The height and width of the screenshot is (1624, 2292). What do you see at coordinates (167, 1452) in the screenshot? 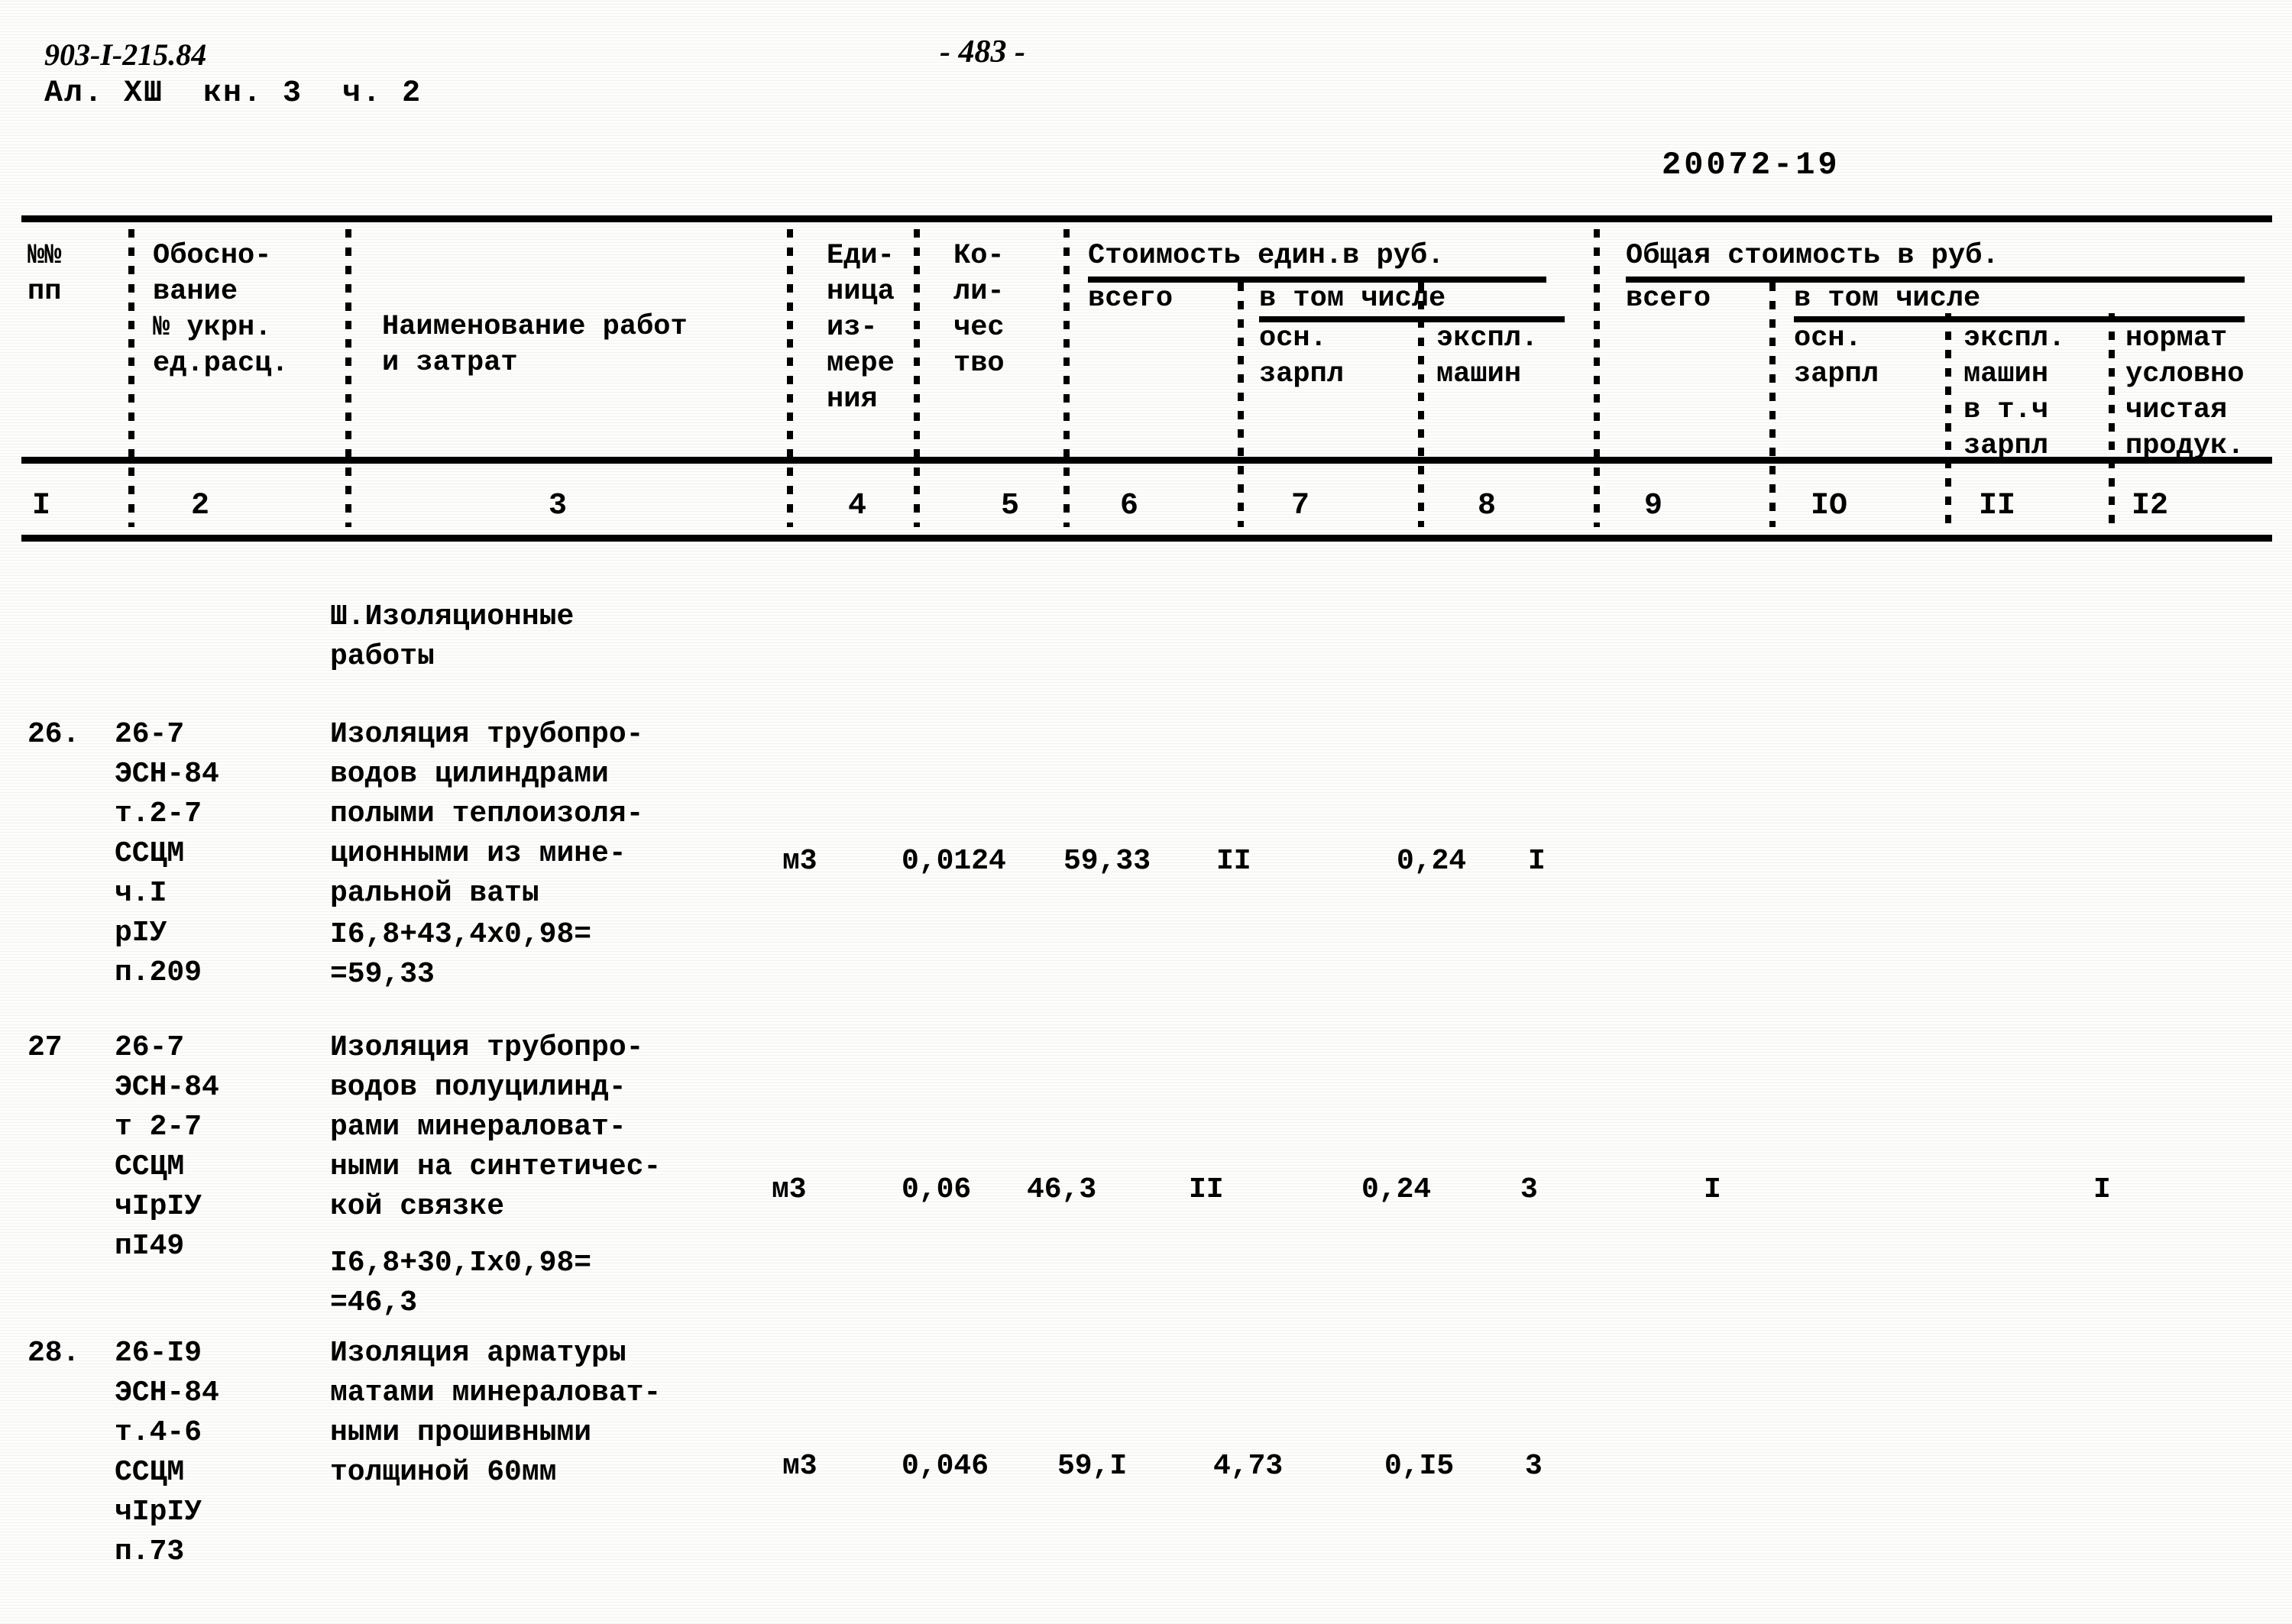
I see `table-row: 26-I9 ЭСН-84 т.4-6 ССЦМ чIрIУ п.73` at bounding box center [167, 1452].